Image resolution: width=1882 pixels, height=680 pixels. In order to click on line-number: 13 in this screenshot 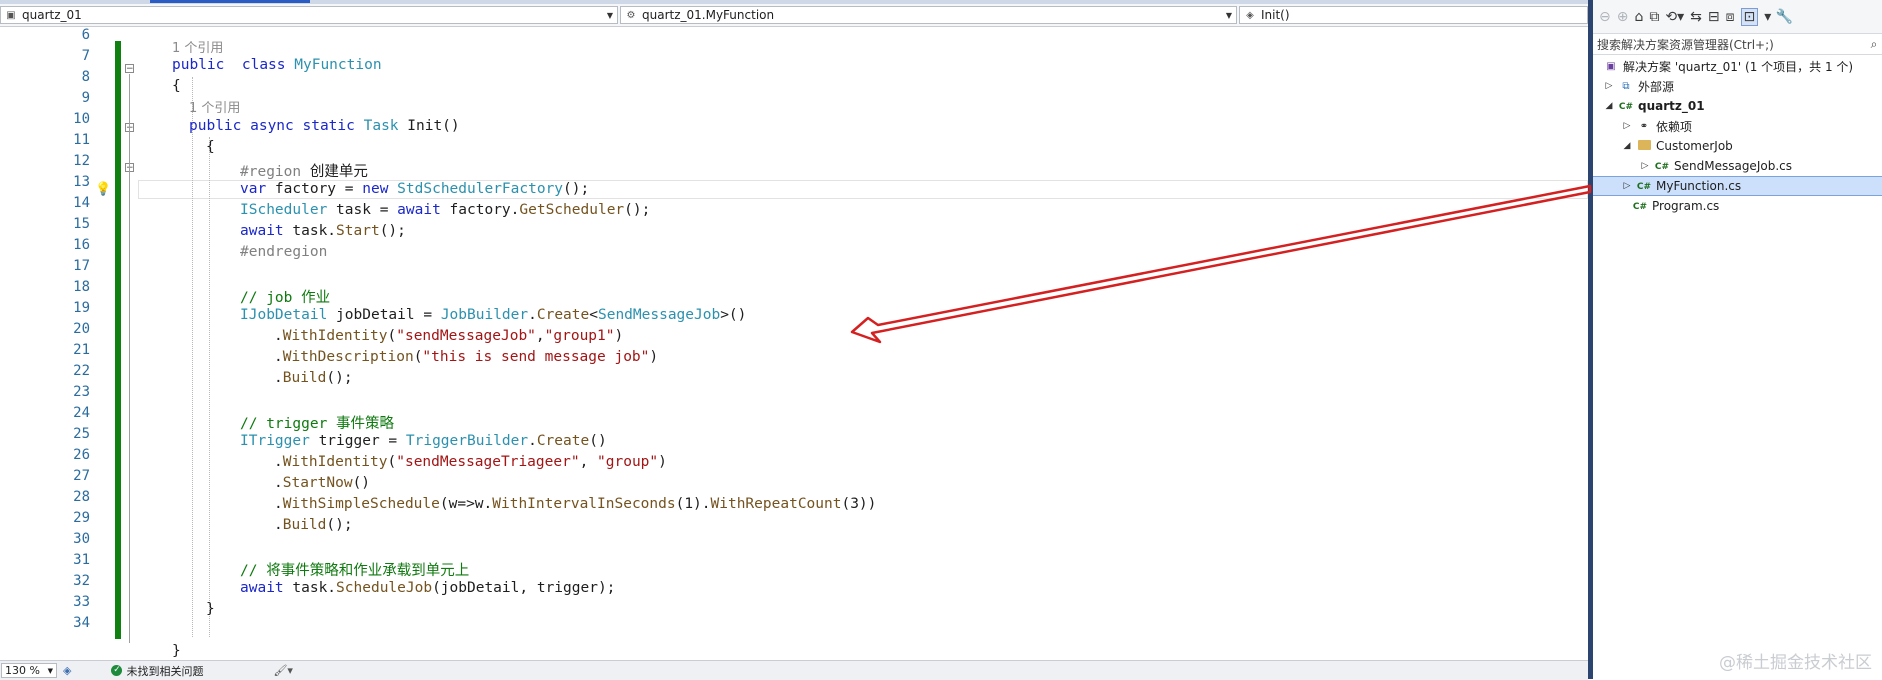, I will do `click(81, 182)`.